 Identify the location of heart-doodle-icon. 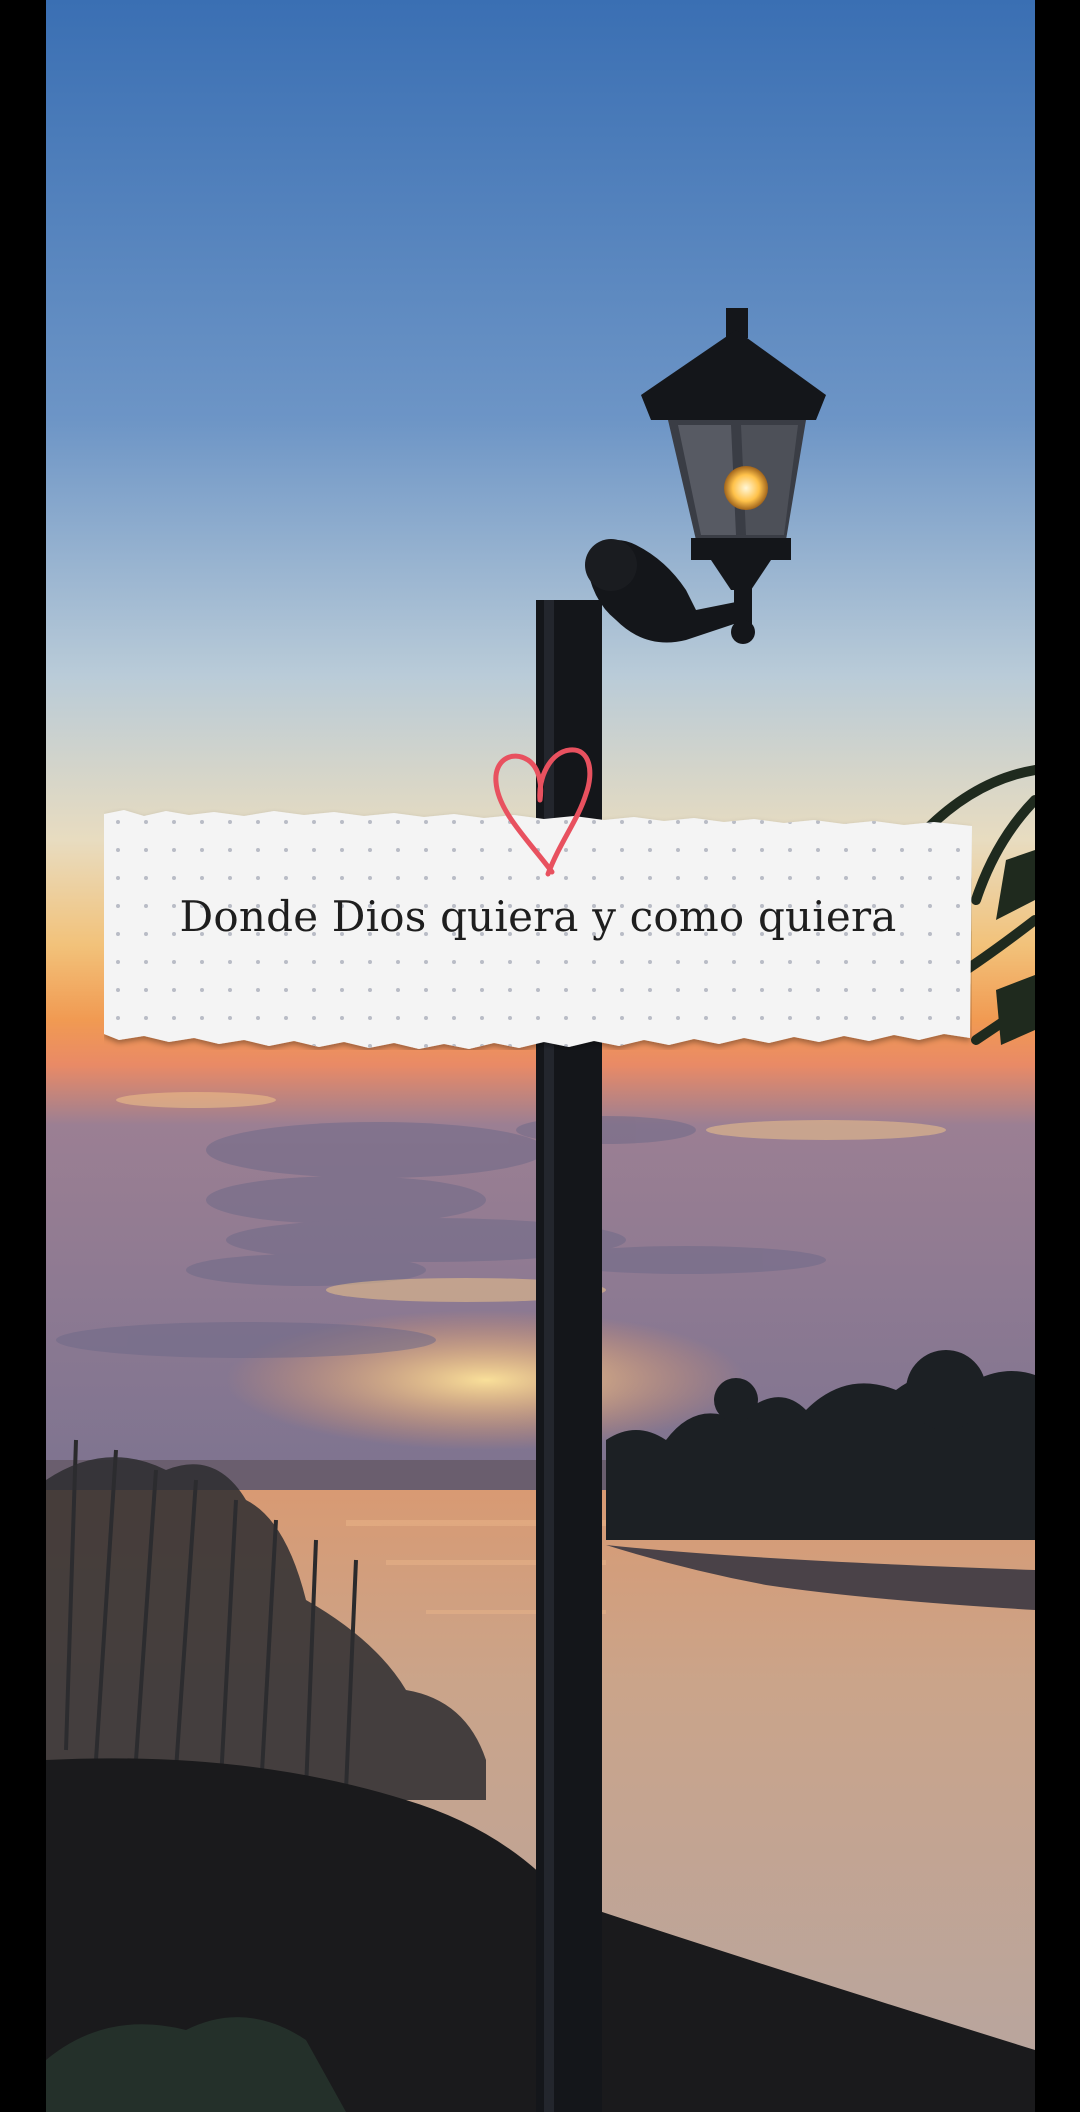
(543, 812).